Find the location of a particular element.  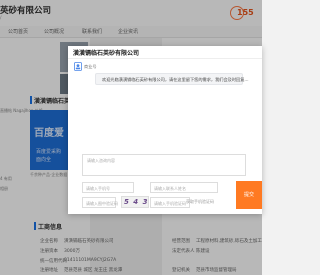

captcha-placeholder: 请输入图中验证码 is located at coordinates (102, 203).